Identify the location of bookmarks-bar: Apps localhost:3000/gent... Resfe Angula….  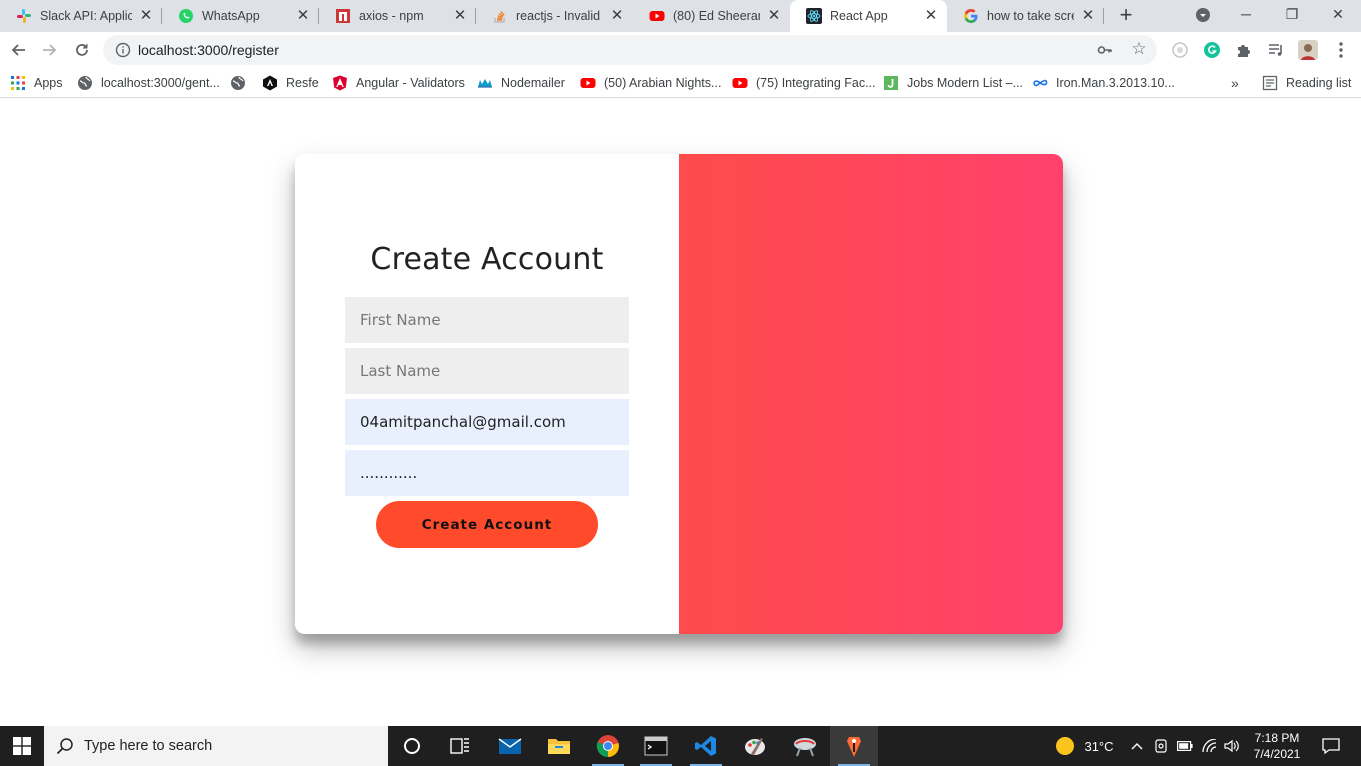
(680, 83).